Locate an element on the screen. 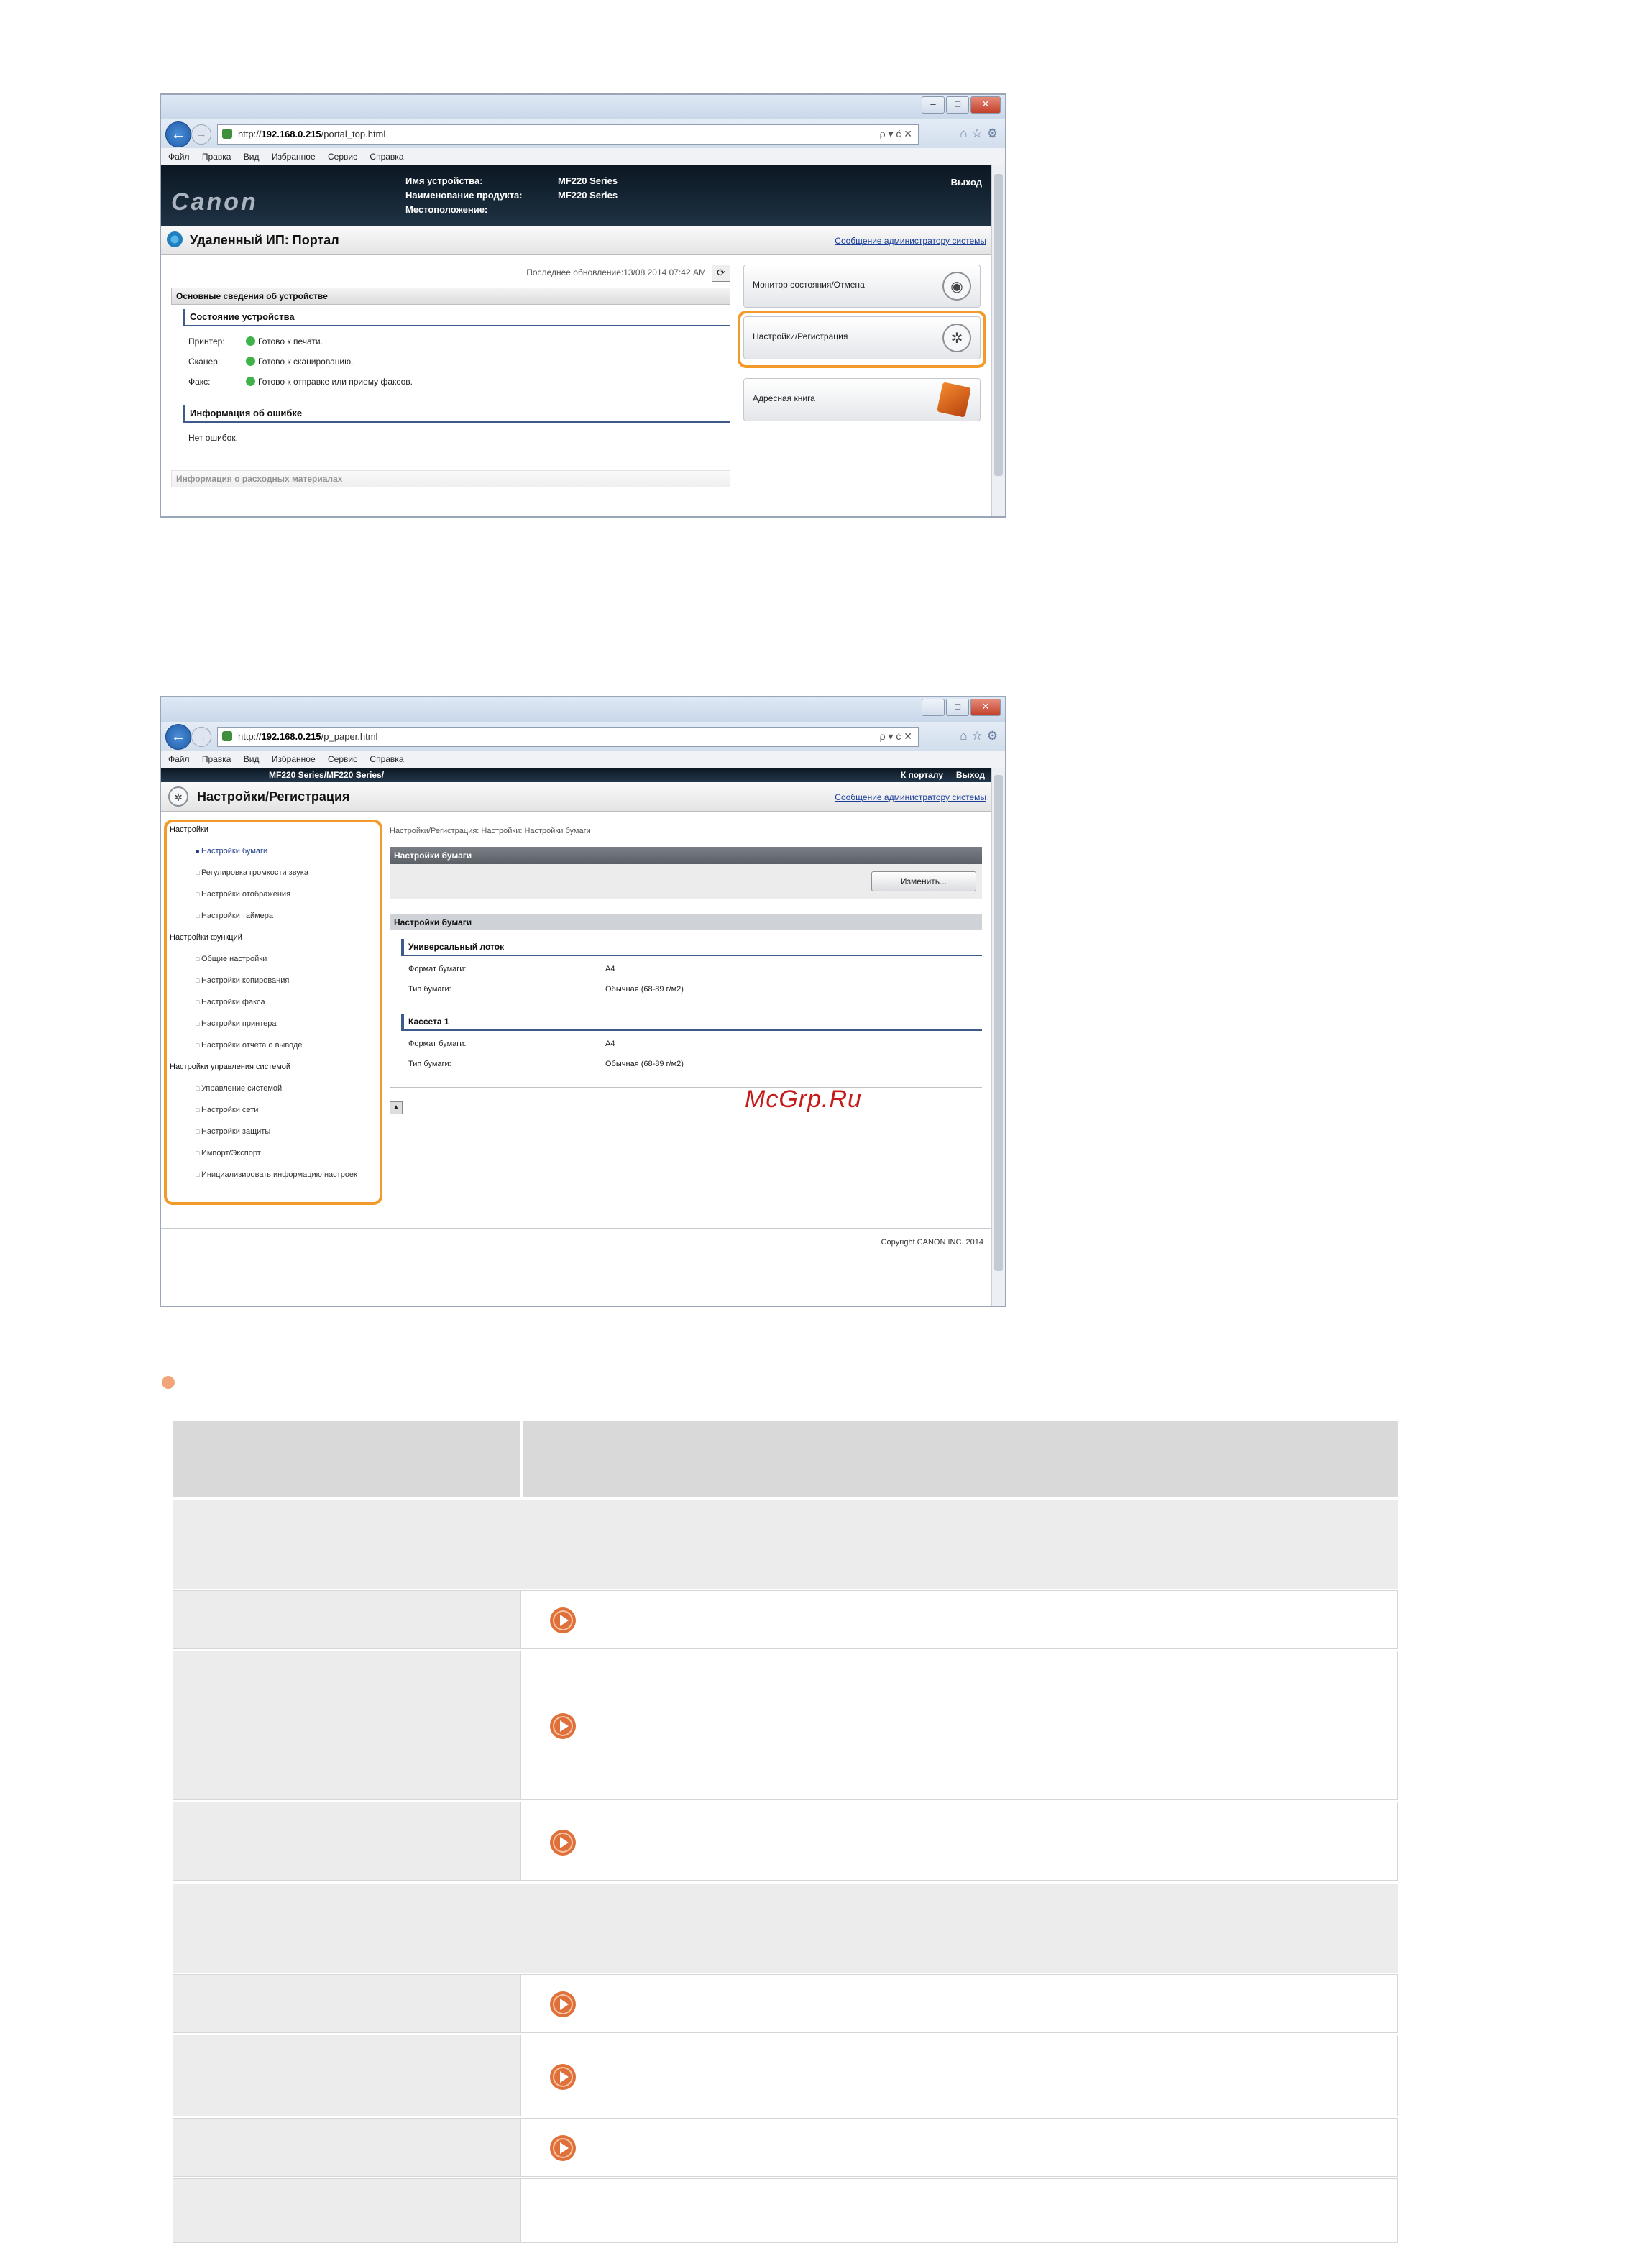  portal-icon is located at coordinates (175, 239).